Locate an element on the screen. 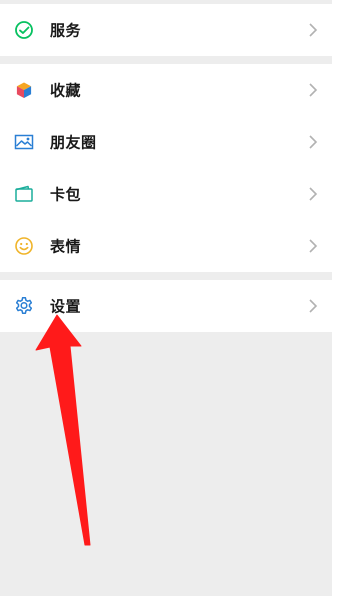 This screenshot has width=337, height=596. wechat-pay-icon is located at coordinates (24, 30).